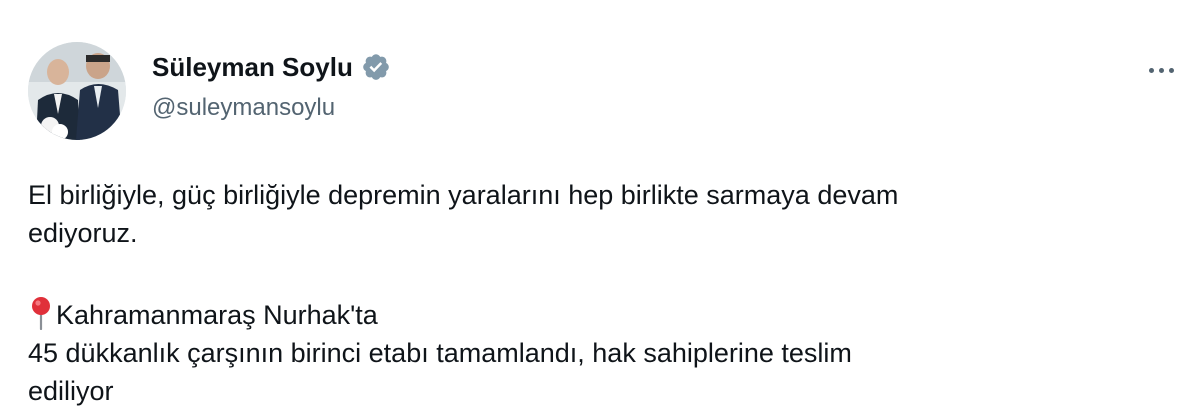 The width and height of the screenshot is (1200, 420). What do you see at coordinates (252, 67) in the screenshot?
I see `author-name-text: Süleyman Soylu` at bounding box center [252, 67].